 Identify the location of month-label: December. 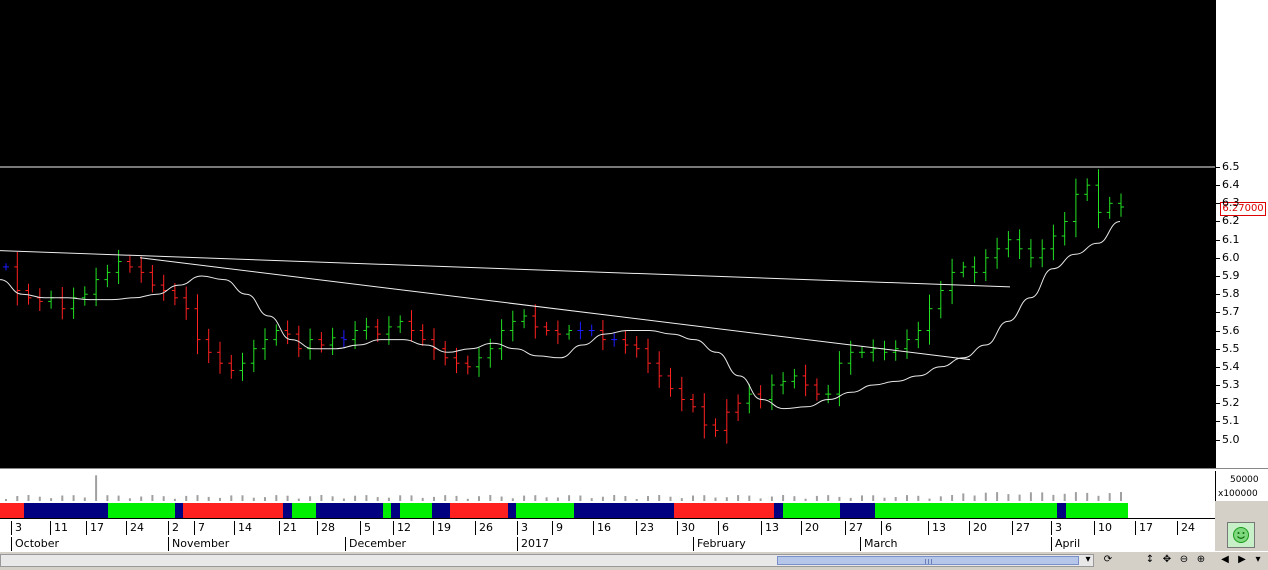
(375, 544).